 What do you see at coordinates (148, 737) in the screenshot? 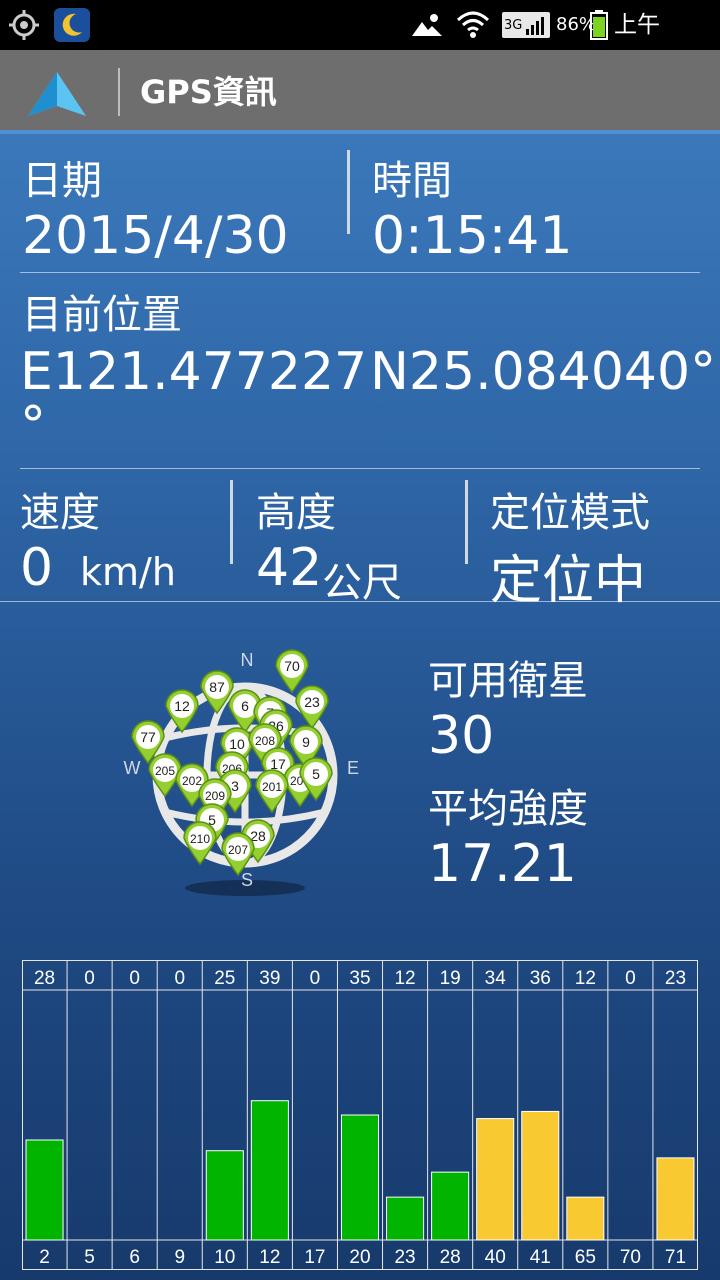
I see `satellite-marker-label: 77` at bounding box center [148, 737].